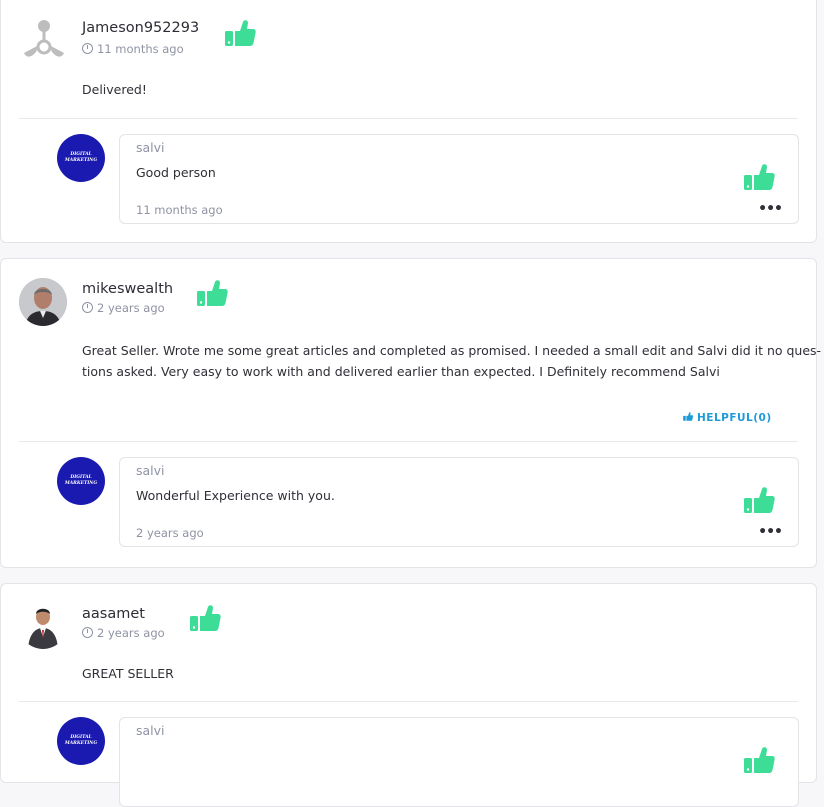  What do you see at coordinates (133, 49) in the screenshot?
I see `review-time: 11 months ago` at bounding box center [133, 49].